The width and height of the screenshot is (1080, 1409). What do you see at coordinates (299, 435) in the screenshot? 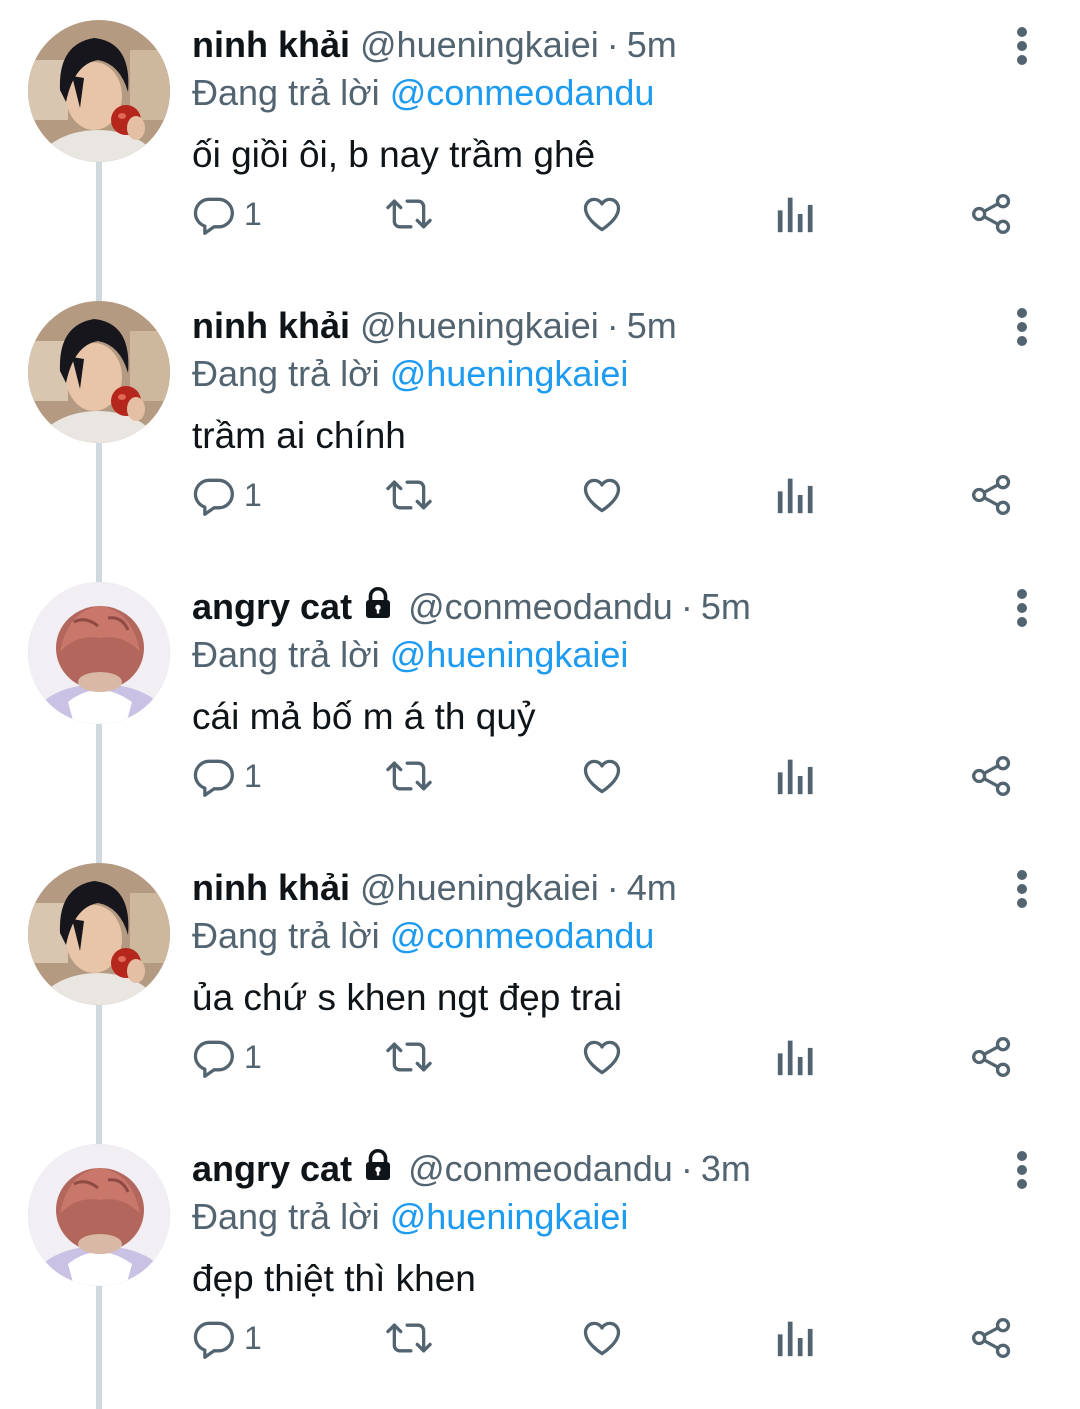
I see `tweet-text: trầm ai chính` at bounding box center [299, 435].